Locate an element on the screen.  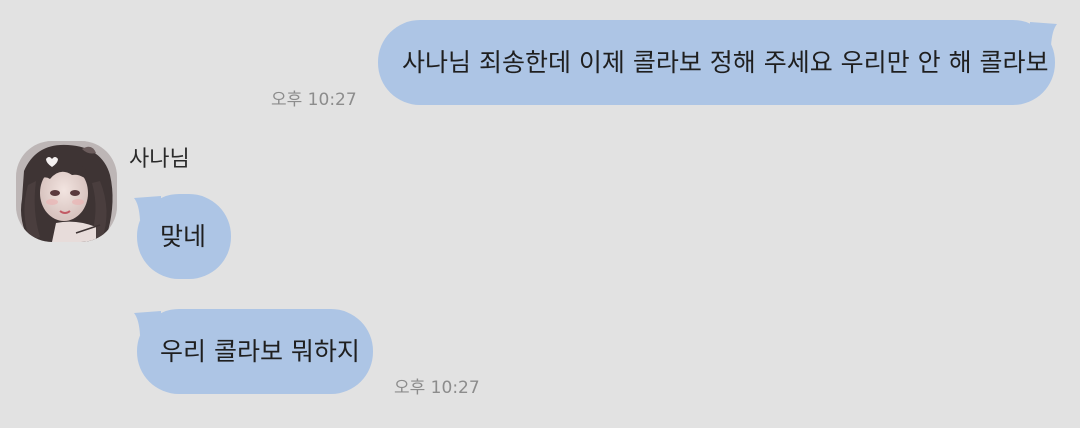
profile-photo-icon is located at coordinates (66, 191).